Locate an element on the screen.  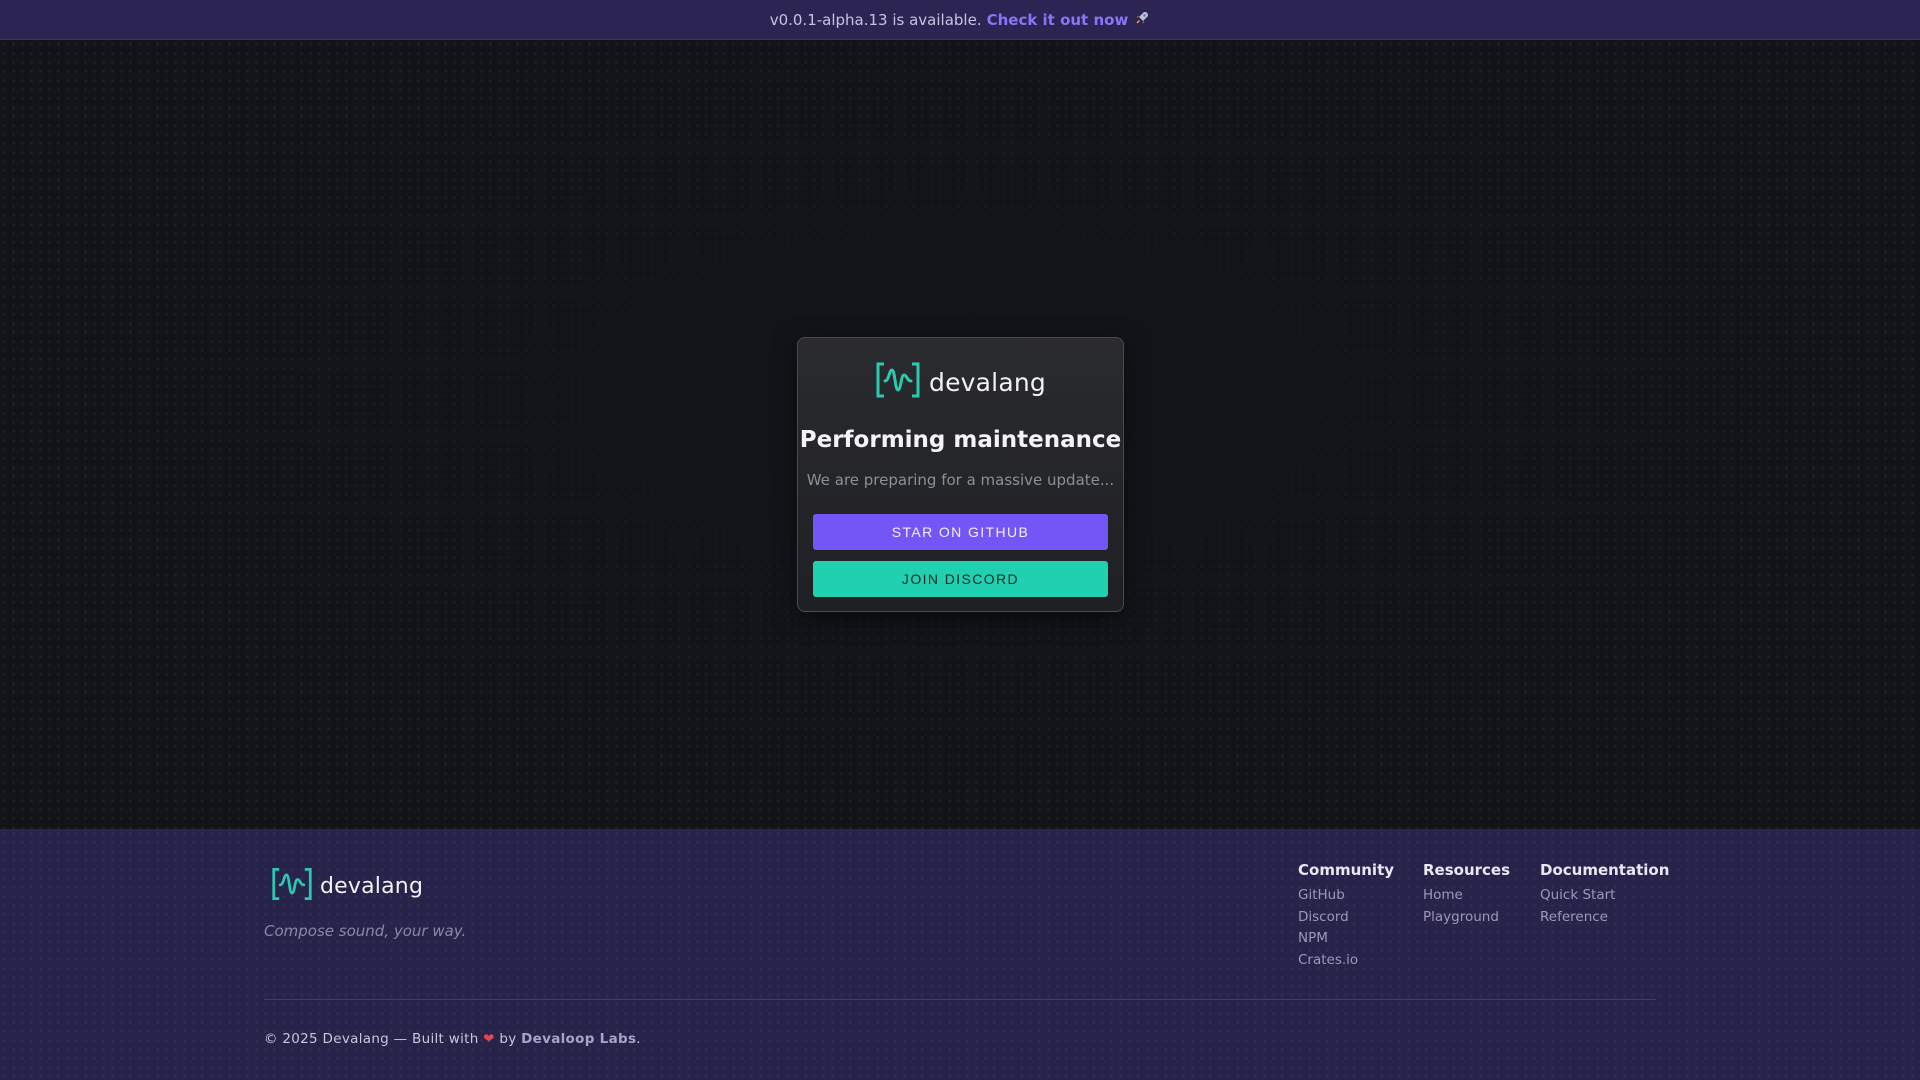
footer-column-resources: Resources Home Playground is located at coordinates (1466, 894).